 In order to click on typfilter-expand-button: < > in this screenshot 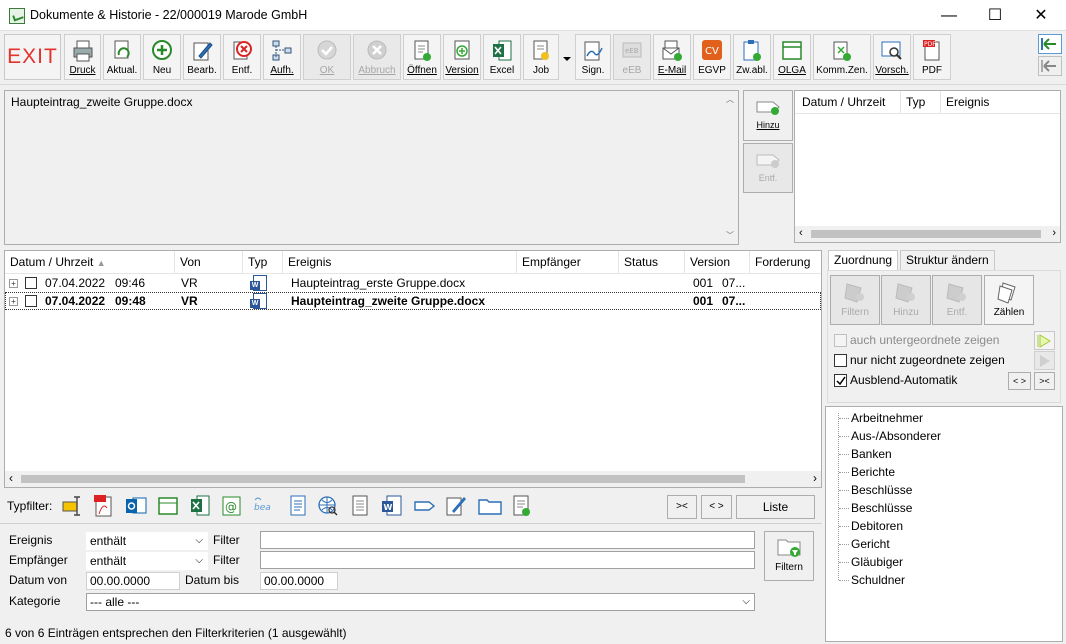, I will do `click(716, 507)`.